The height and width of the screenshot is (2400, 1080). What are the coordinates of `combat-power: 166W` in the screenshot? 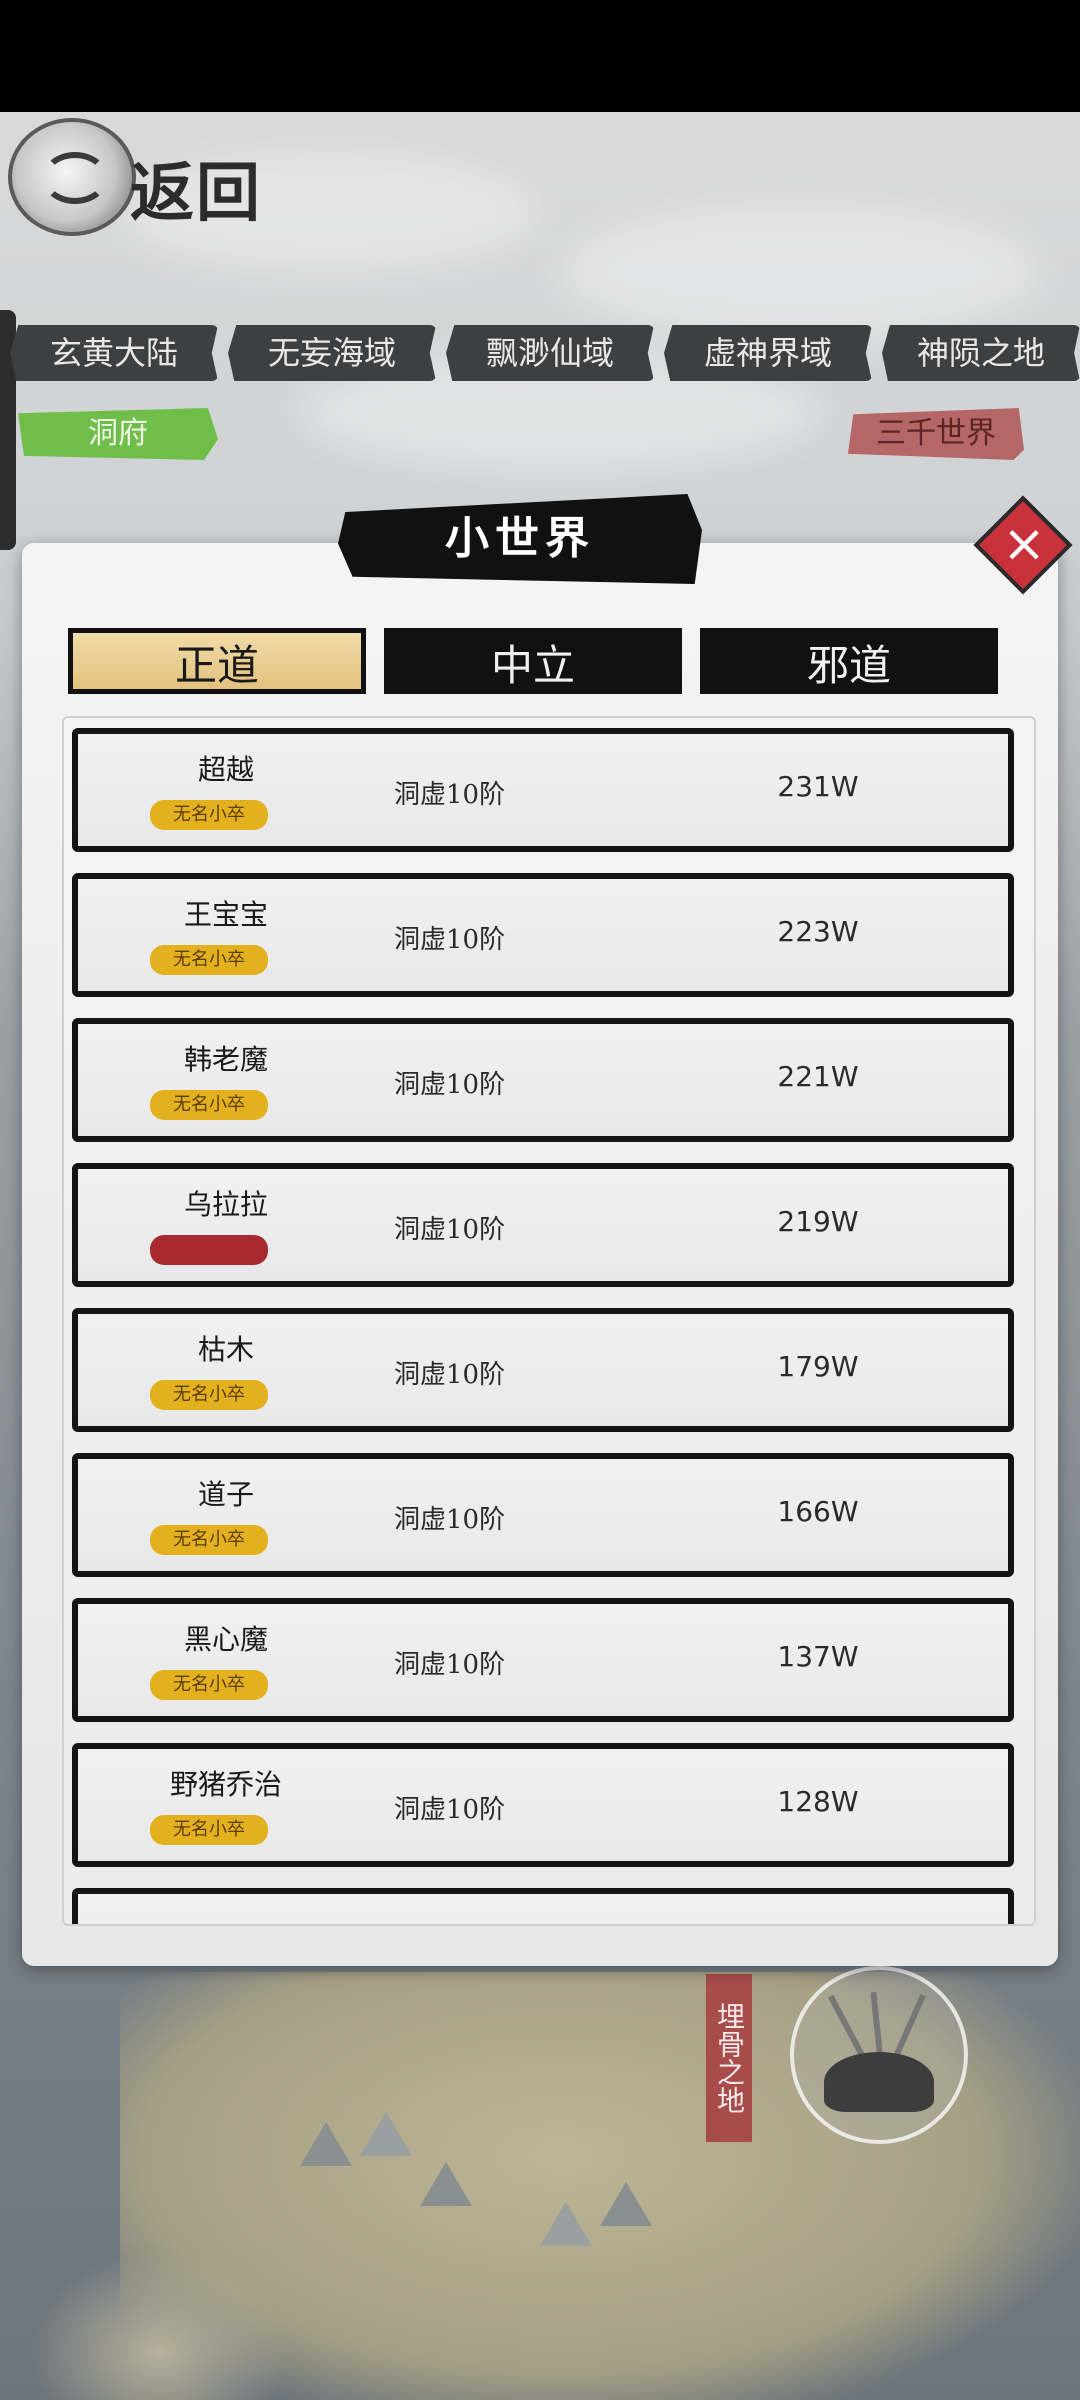 It's located at (818, 1511).